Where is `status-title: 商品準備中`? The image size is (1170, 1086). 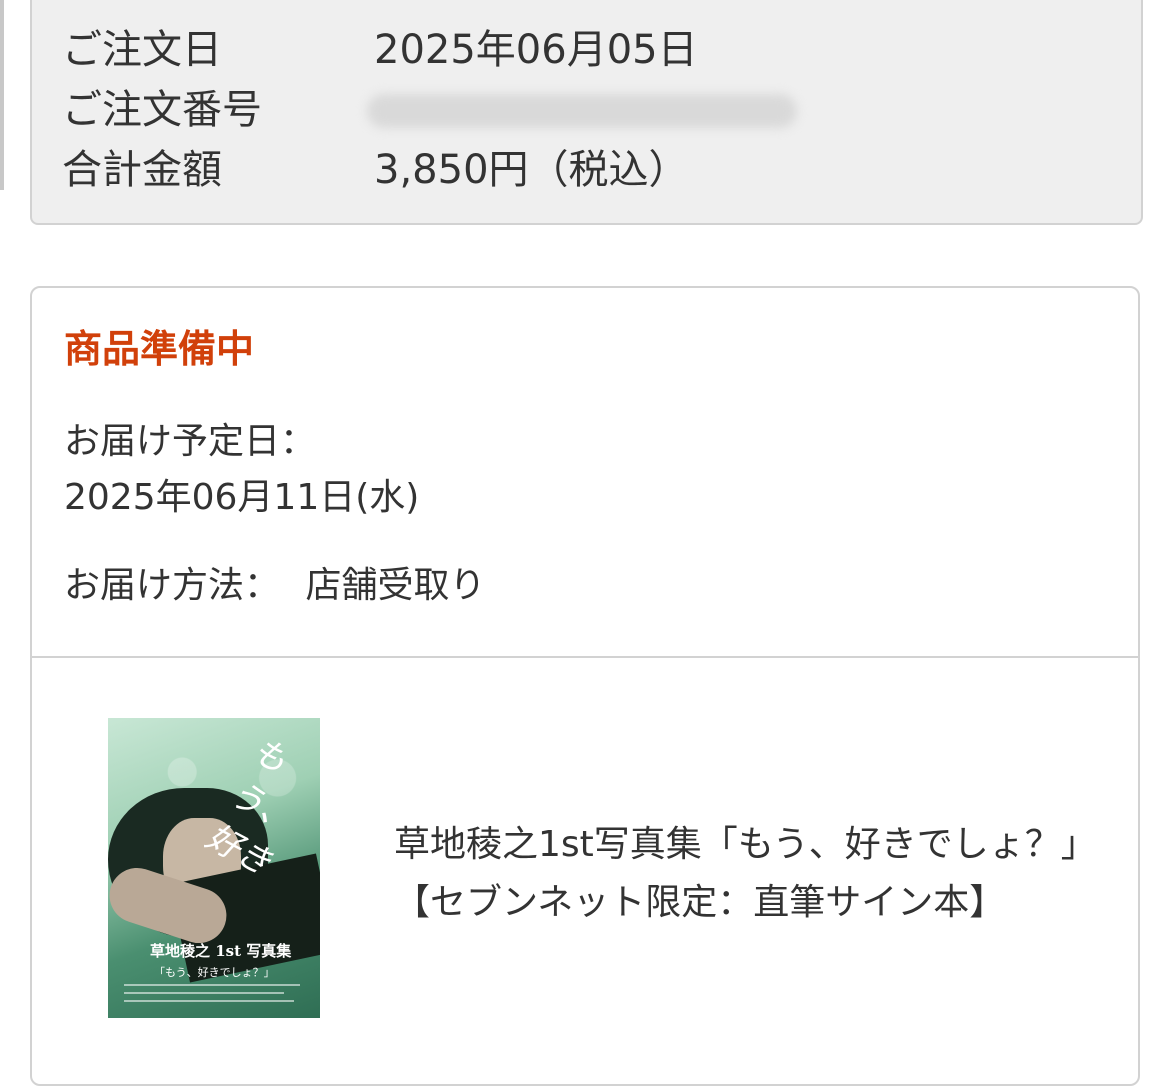
status-title: 商品準備中 is located at coordinates (159, 349).